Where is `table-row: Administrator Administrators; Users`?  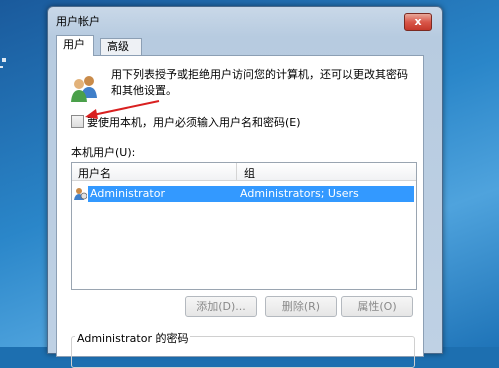 table-row: Administrator Administrators; Users is located at coordinates (244, 194).